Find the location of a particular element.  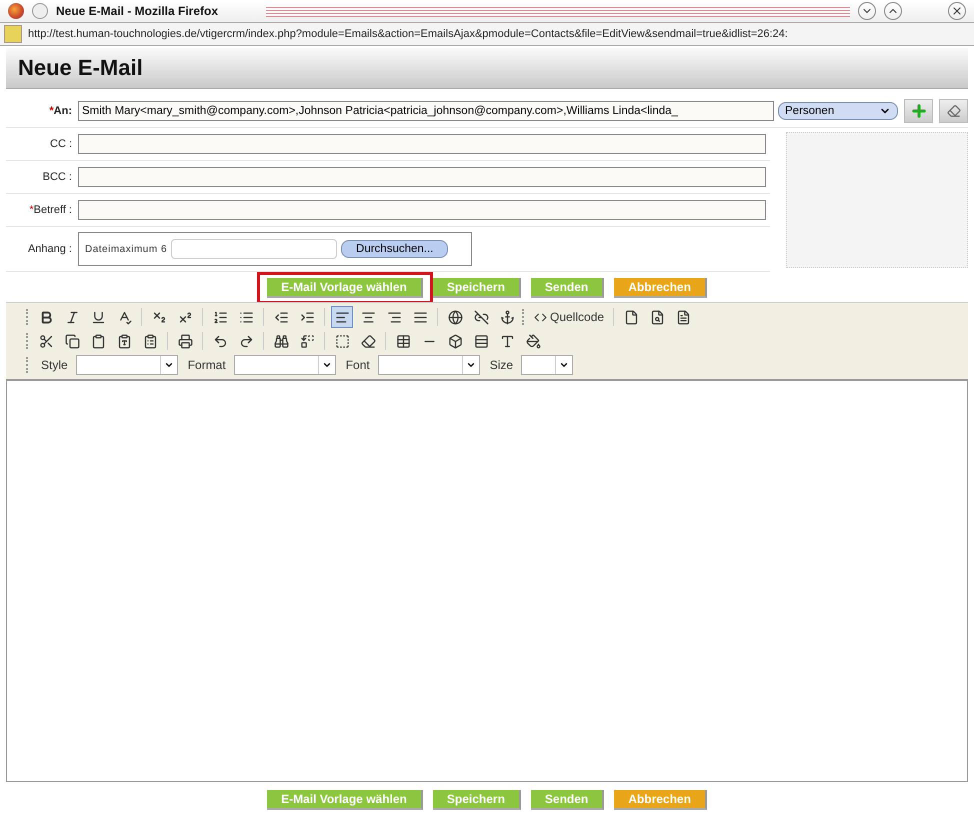

field-label: Anhang : is located at coordinates (50, 249).